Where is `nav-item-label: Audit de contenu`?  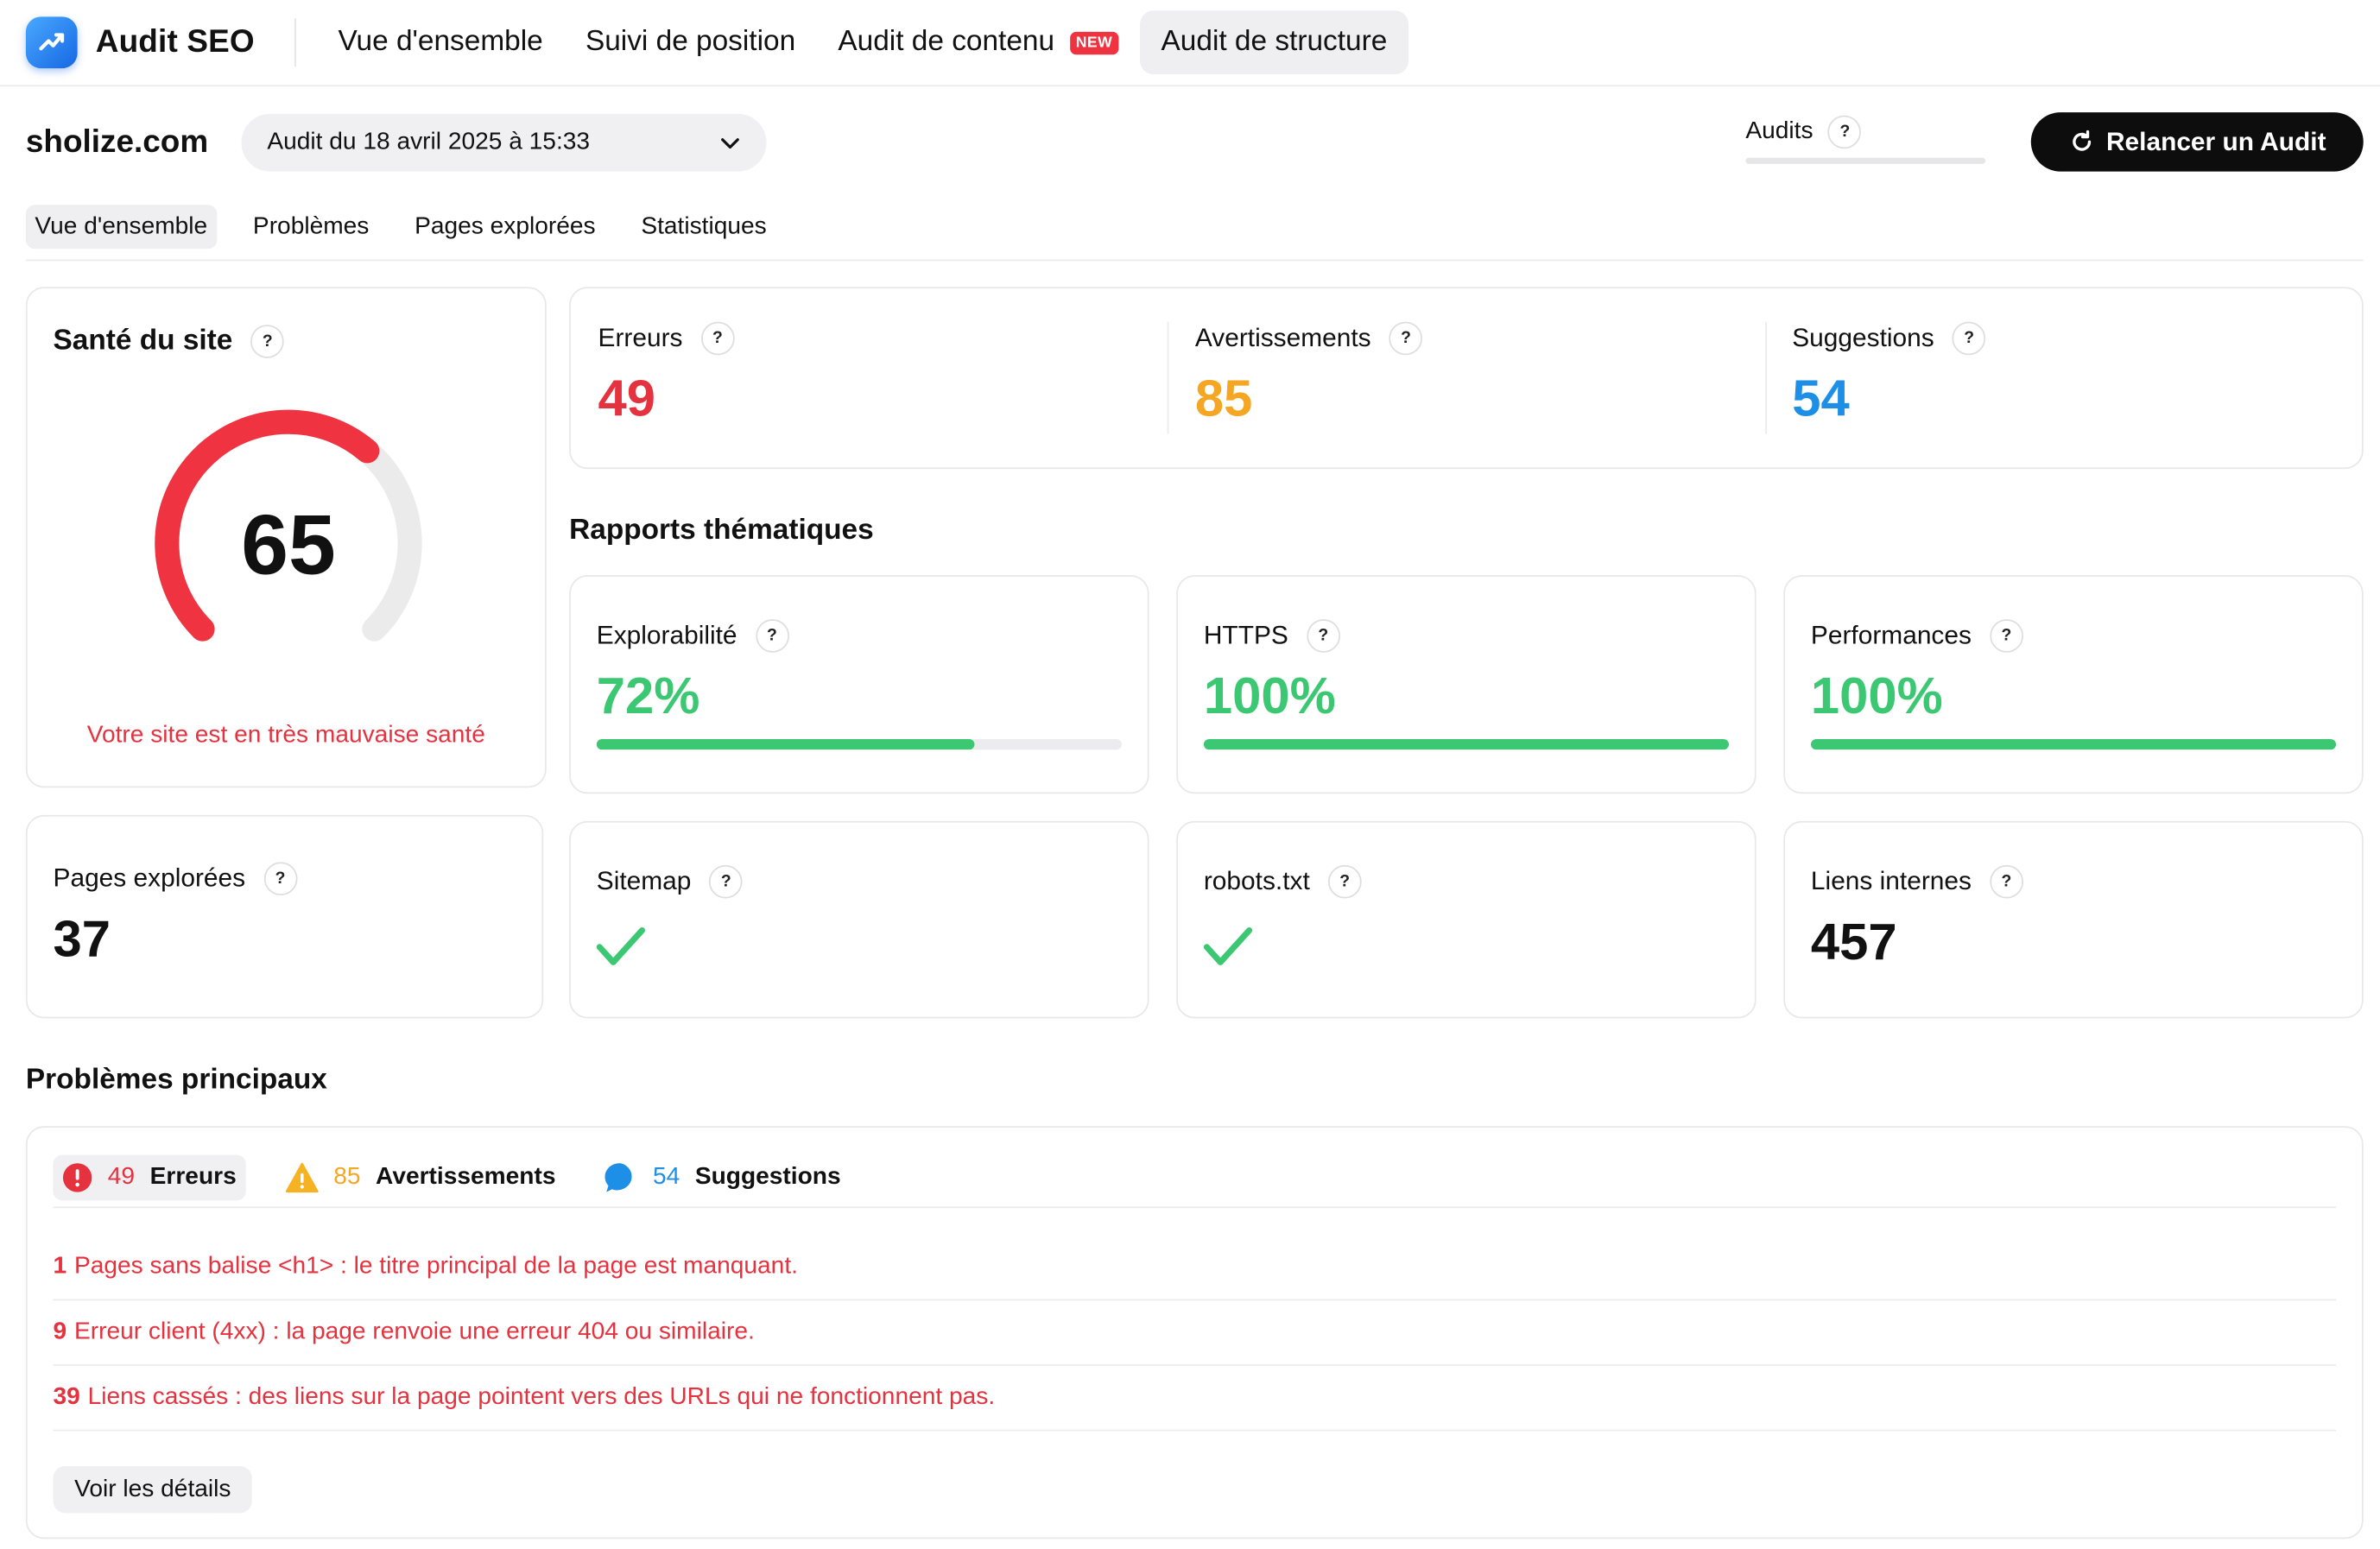 nav-item-label: Audit de contenu is located at coordinates (947, 41).